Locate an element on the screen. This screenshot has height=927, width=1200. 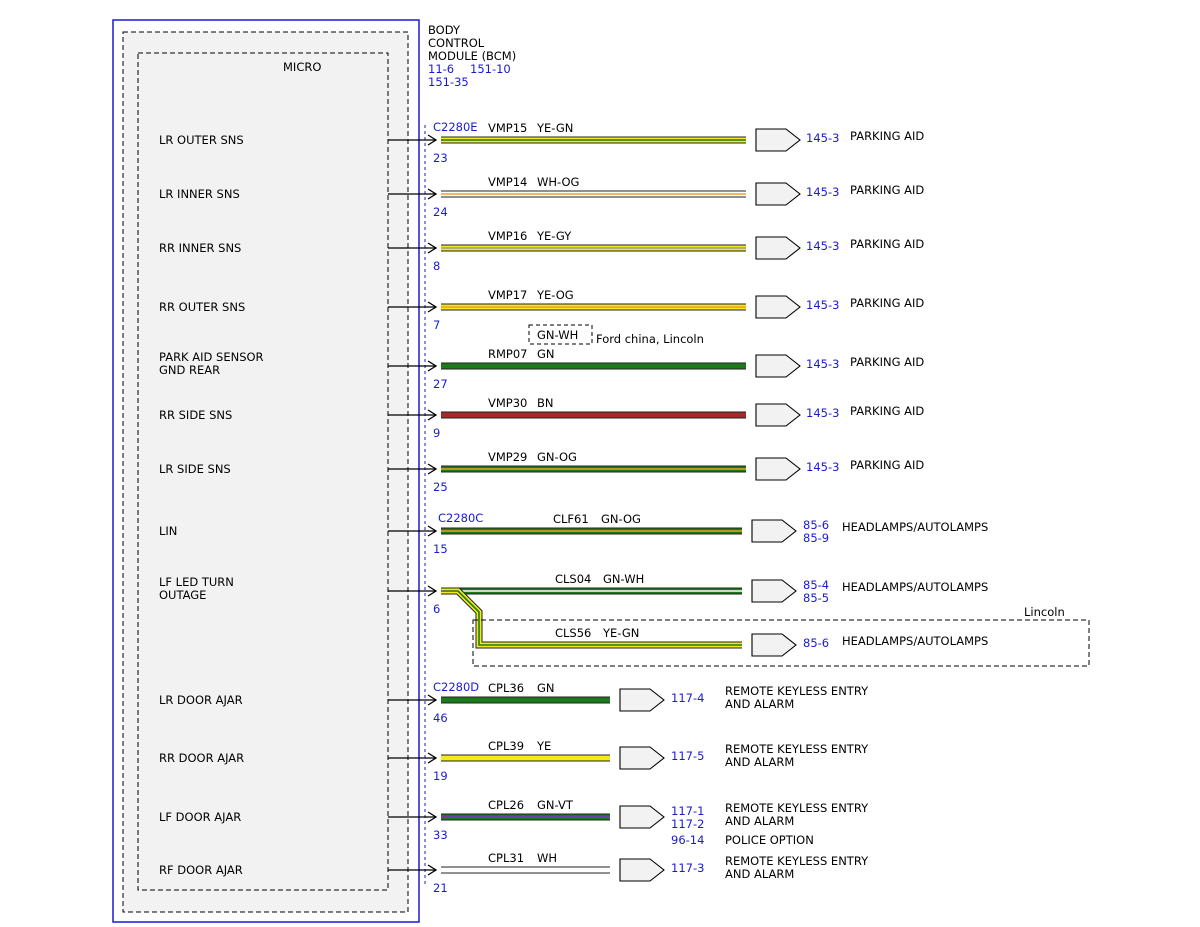
pin-number-7: 7 is located at coordinates (436, 325).